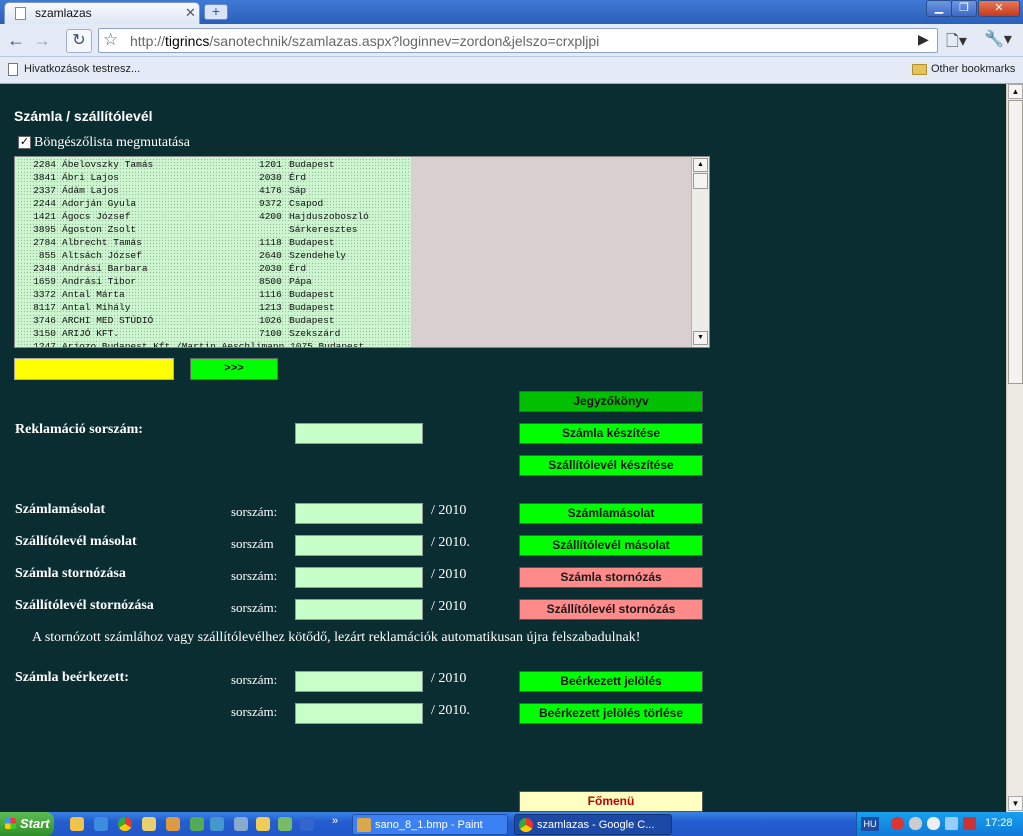  Describe the element at coordinates (359, 681) in the screenshot. I see `szamla-beerkezett-input` at that location.